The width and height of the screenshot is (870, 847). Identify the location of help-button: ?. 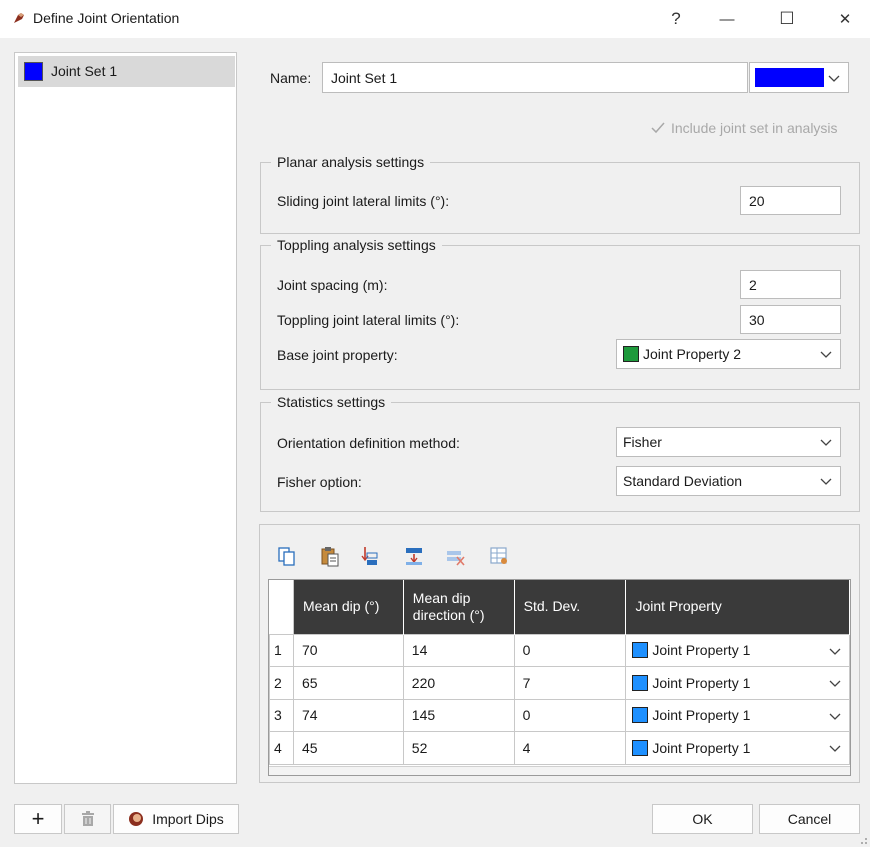
(676, 19).